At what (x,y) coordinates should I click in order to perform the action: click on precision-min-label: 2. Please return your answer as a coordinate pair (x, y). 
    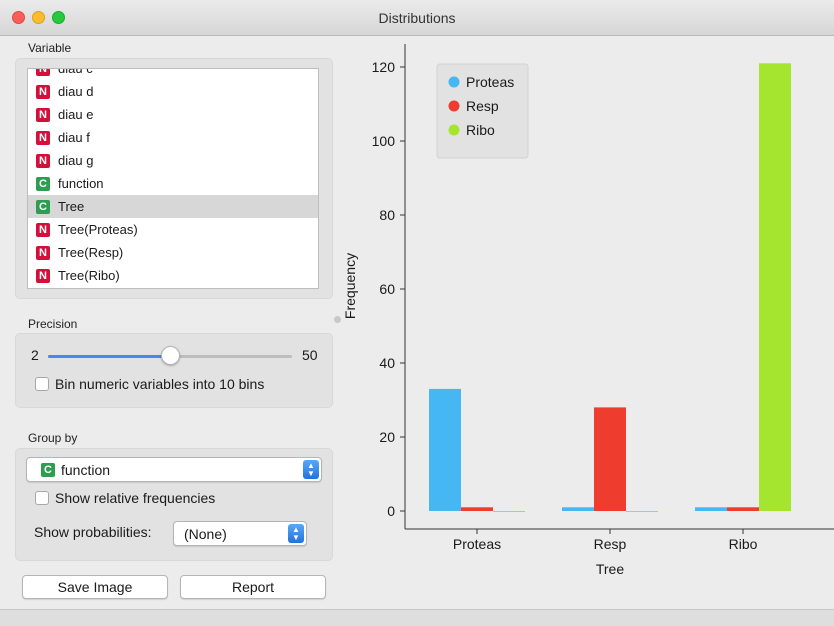
    Looking at the image, I should click on (35, 355).